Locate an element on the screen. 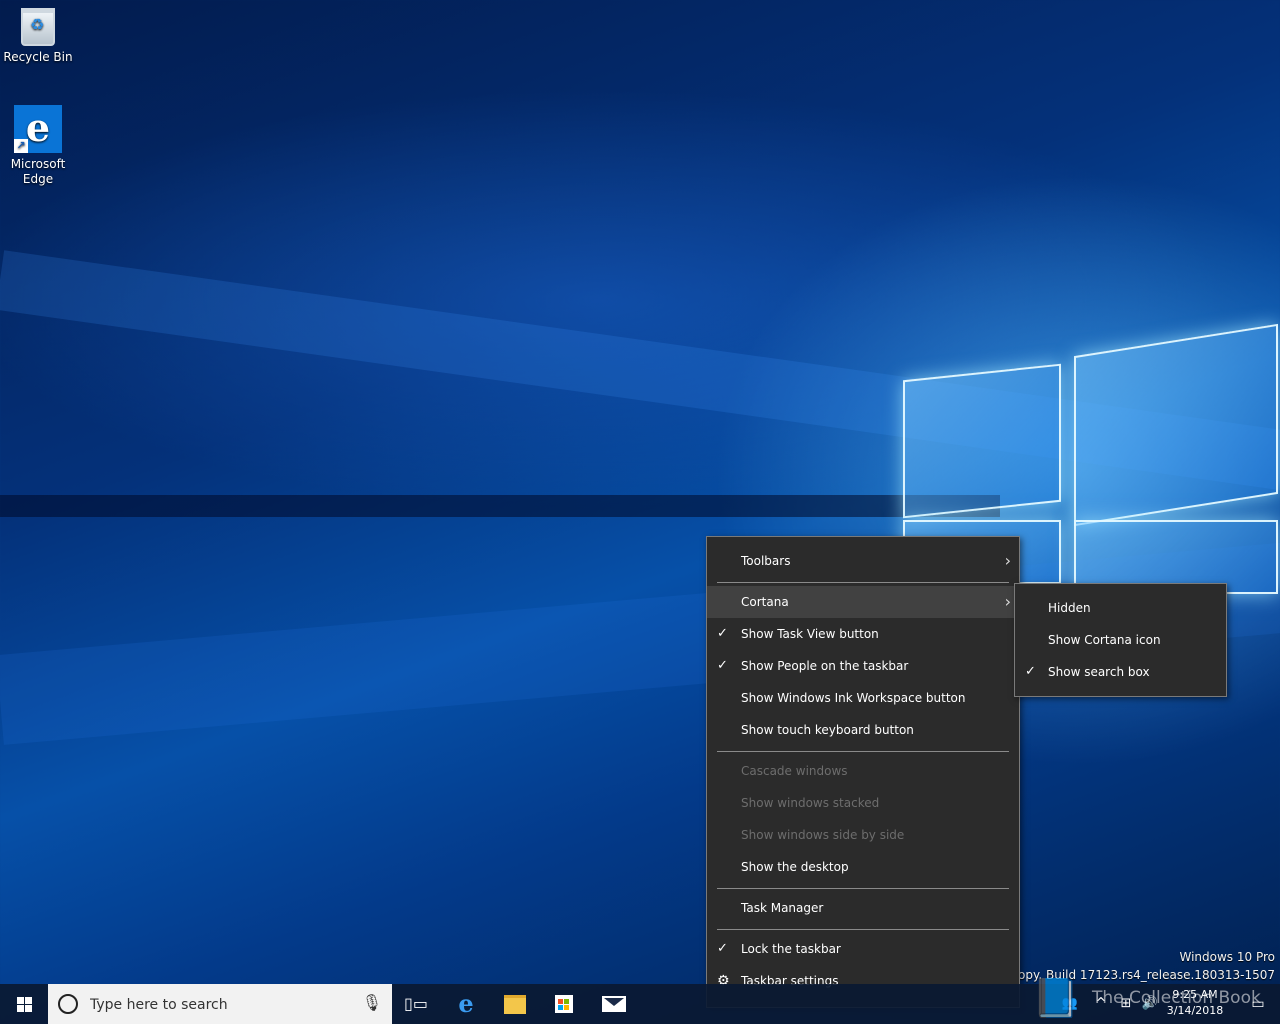 This screenshot has height=1024, width=1280. menu-item-show-people: ✓ Show People on the taskbar is located at coordinates (863, 666).